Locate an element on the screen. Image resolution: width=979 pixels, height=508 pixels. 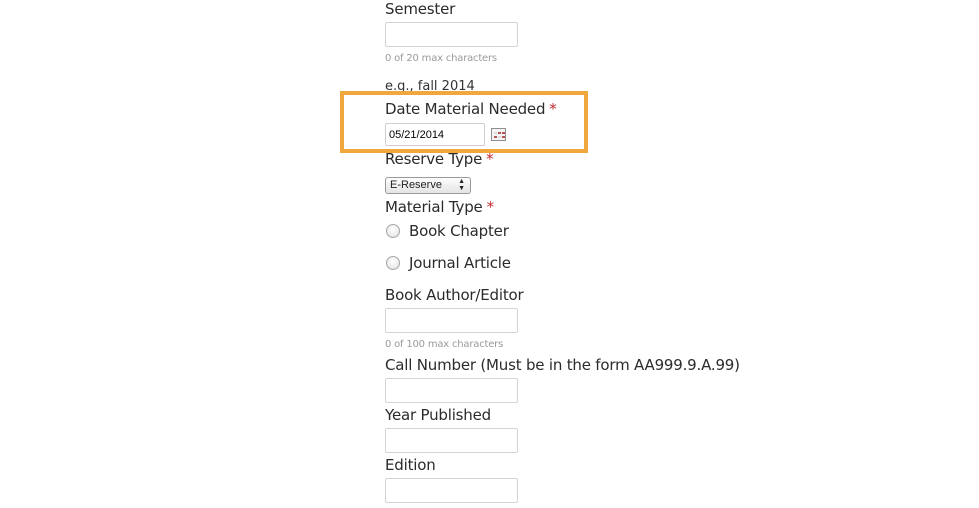
required-marker: * is located at coordinates (490, 207).